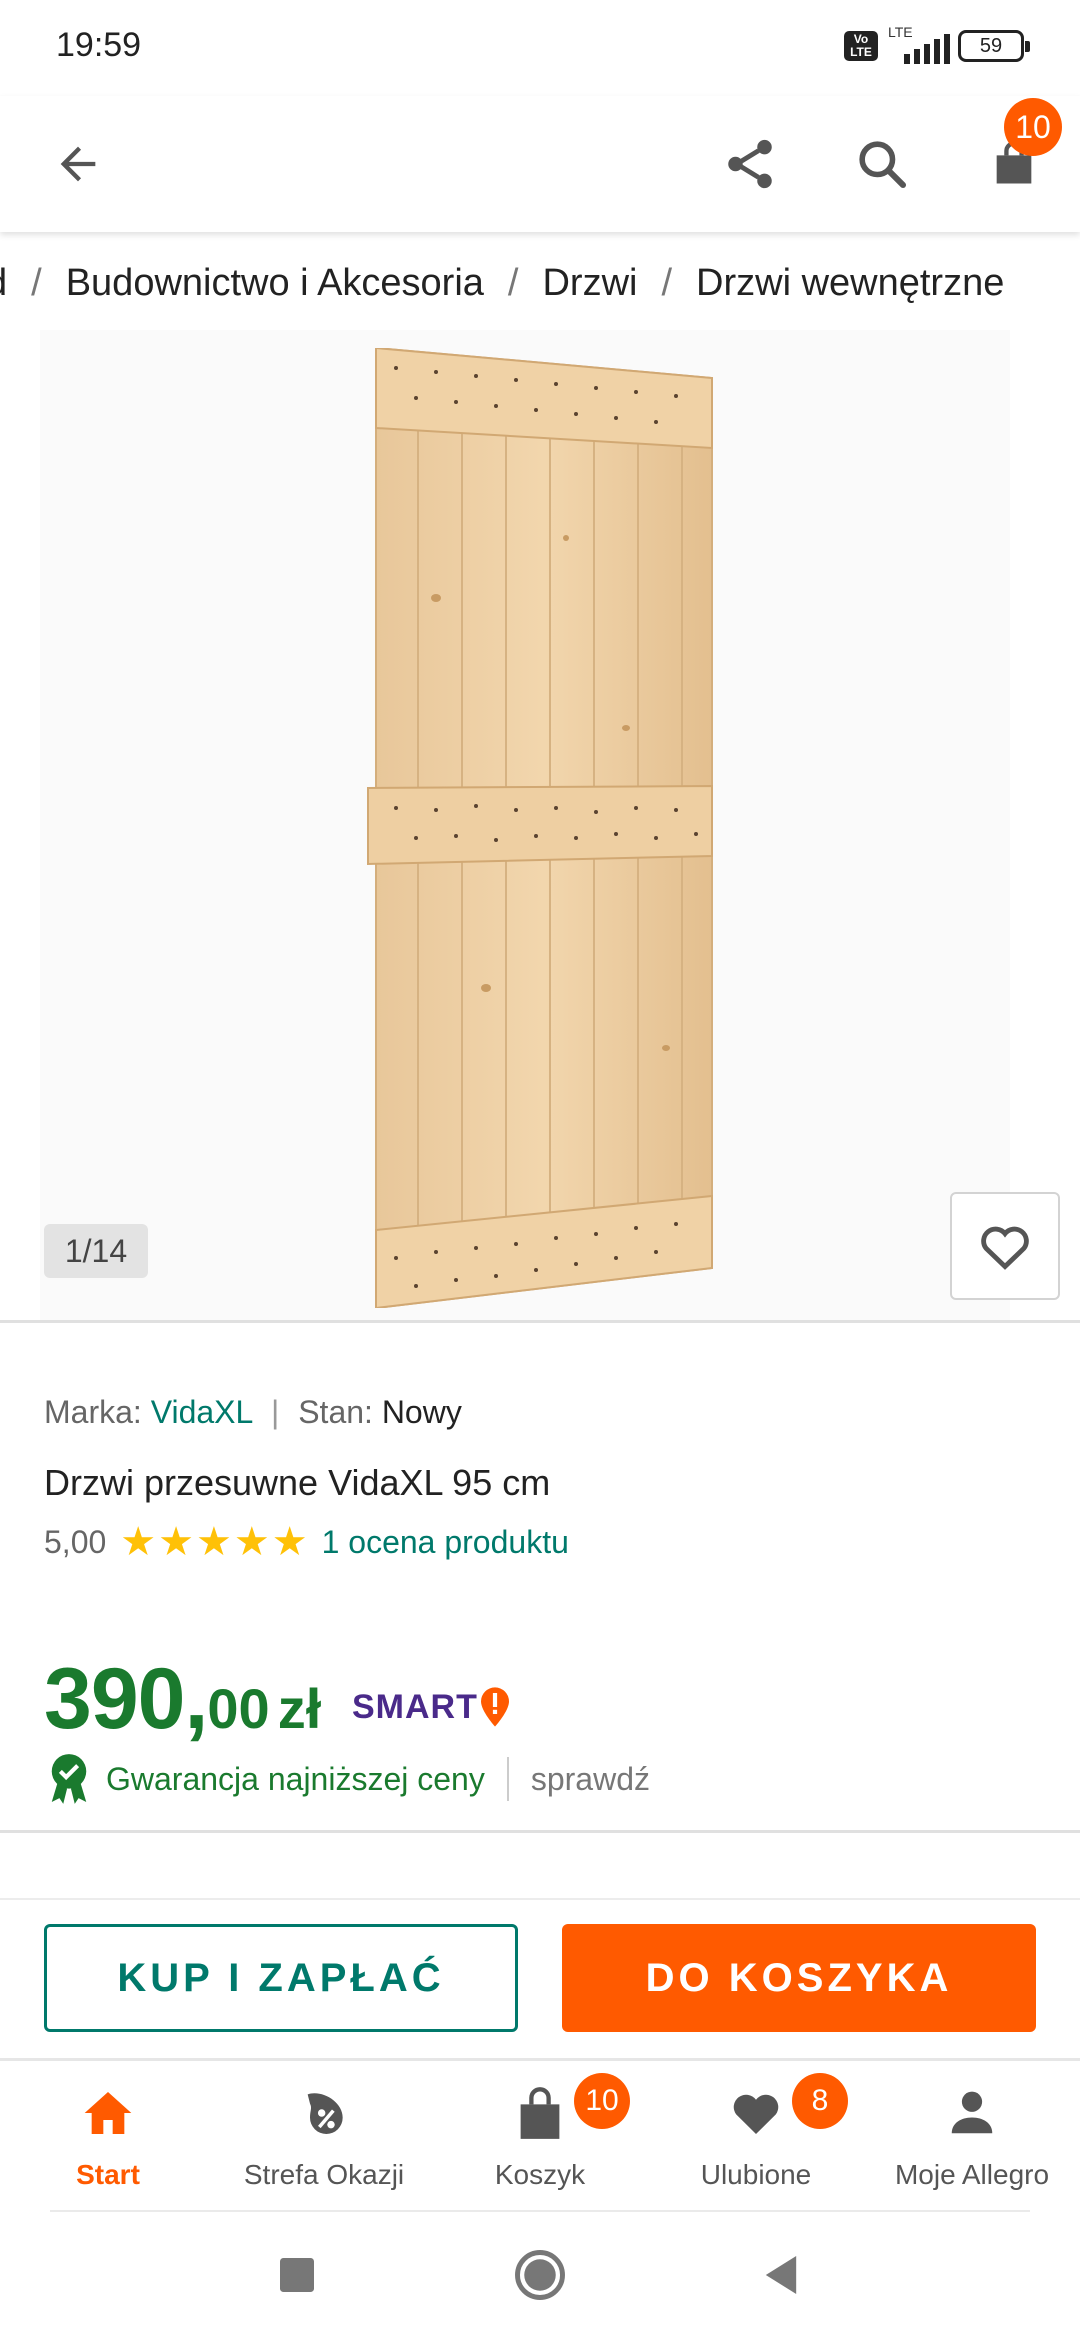 This screenshot has width=1080, height=2340. I want to click on status-time: 19:59, so click(99, 45).